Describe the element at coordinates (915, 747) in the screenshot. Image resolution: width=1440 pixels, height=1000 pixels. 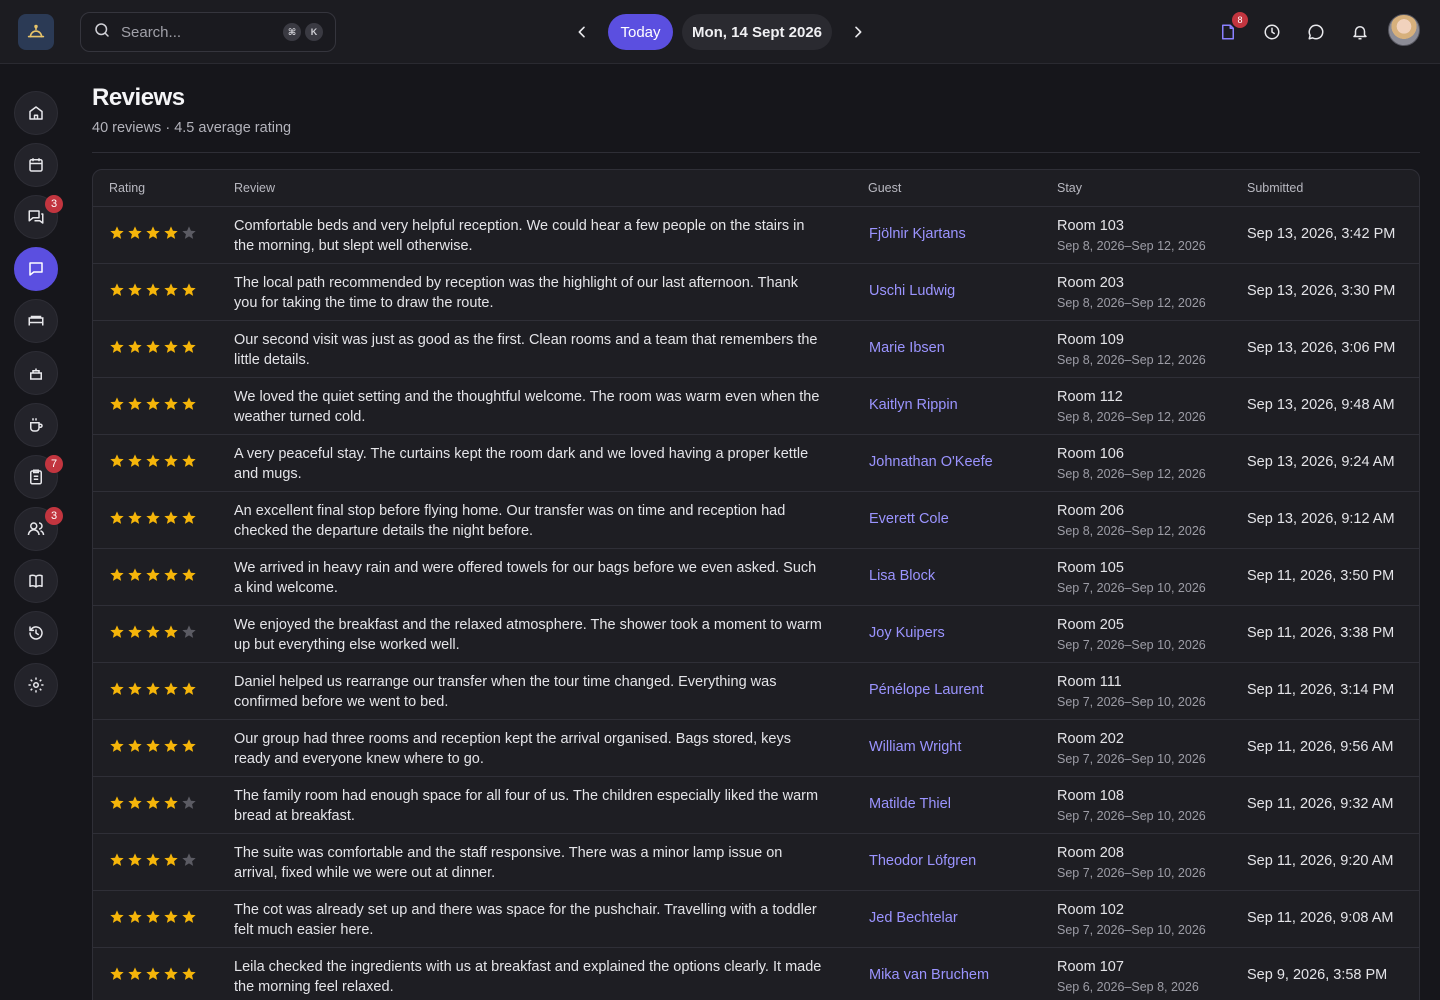
I see `guest-link: William Wright` at that location.